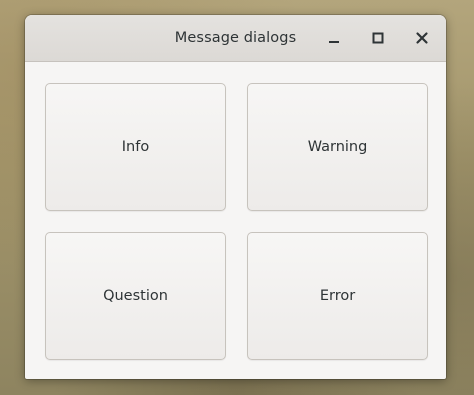  Describe the element at coordinates (235, 38) in the screenshot. I see `titlebar: Message dialogs` at that location.